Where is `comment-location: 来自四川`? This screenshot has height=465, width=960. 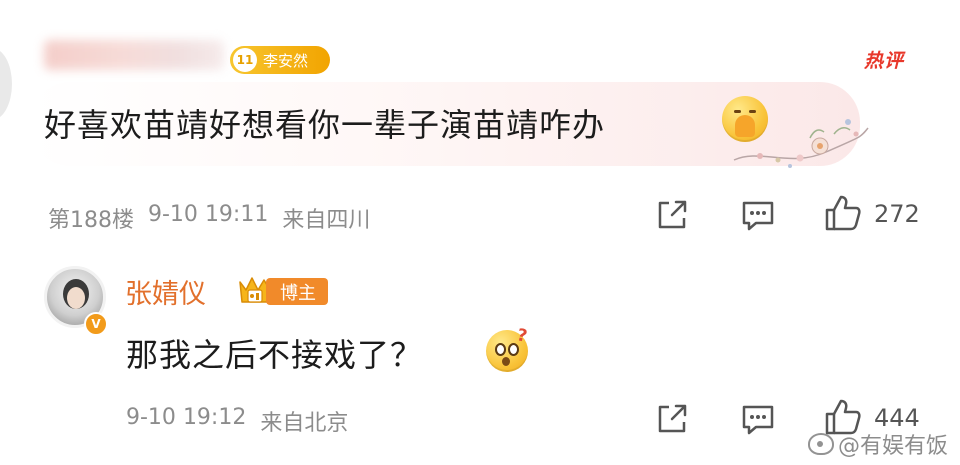
comment-location: 来自四川 is located at coordinates (326, 220).